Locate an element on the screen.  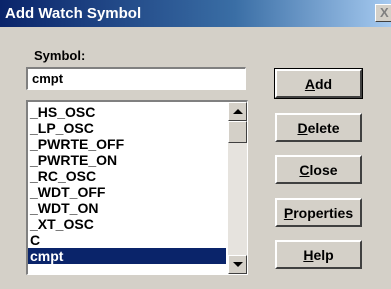
symbol-label: Symbol: is located at coordinates (60, 55).